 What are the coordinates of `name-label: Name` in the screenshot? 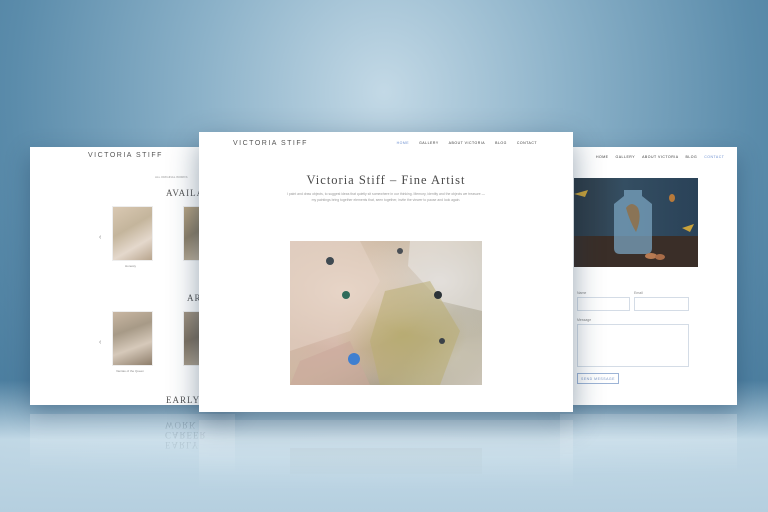 It's located at (582, 293).